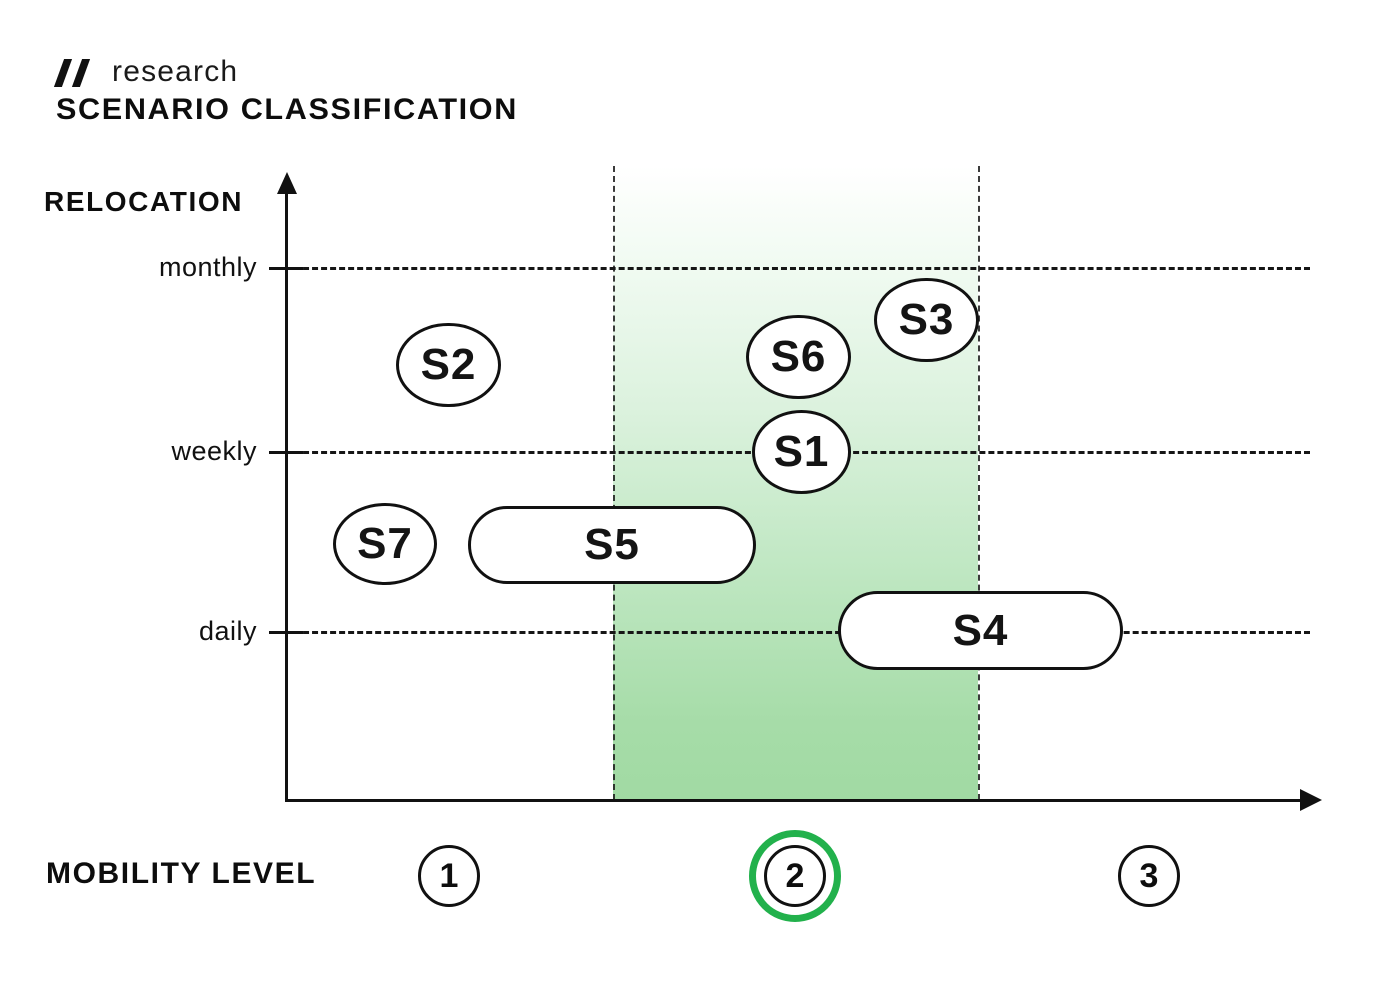  I want to click on scenario-bubble-s7: S7, so click(385, 544).